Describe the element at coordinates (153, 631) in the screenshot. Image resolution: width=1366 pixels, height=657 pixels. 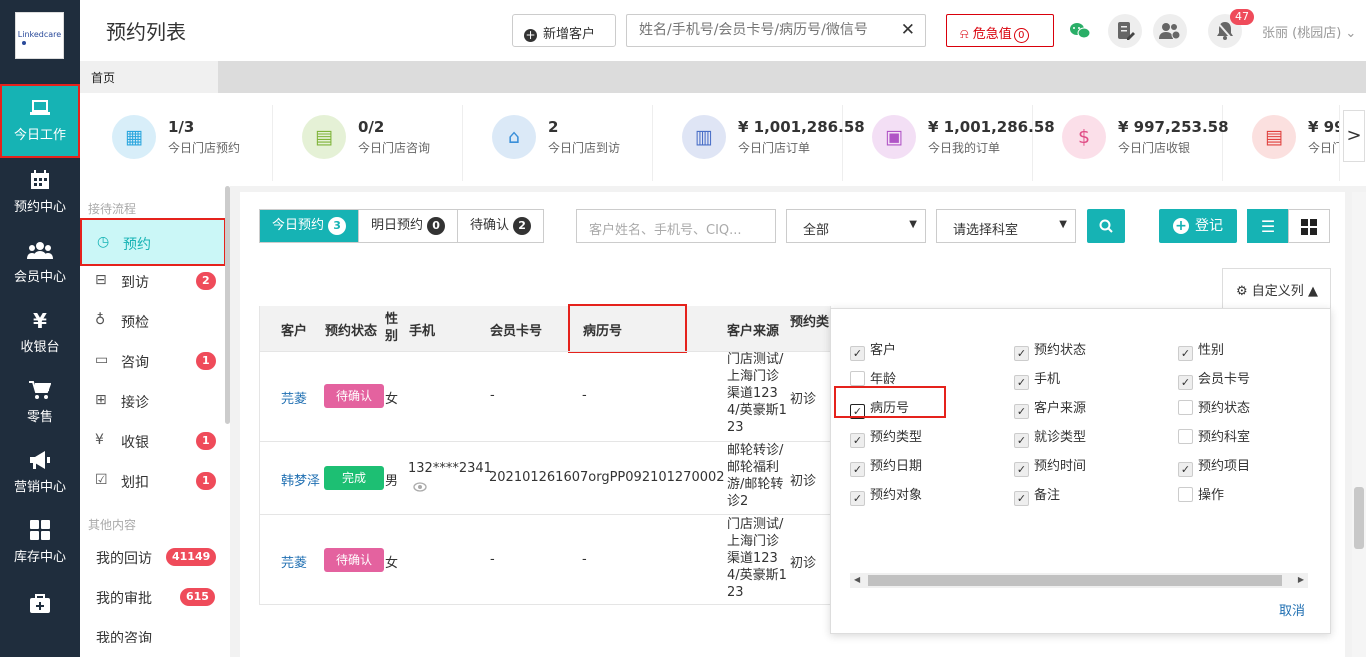
I see `subnav-item-my-consult: 我的咨询` at that location.